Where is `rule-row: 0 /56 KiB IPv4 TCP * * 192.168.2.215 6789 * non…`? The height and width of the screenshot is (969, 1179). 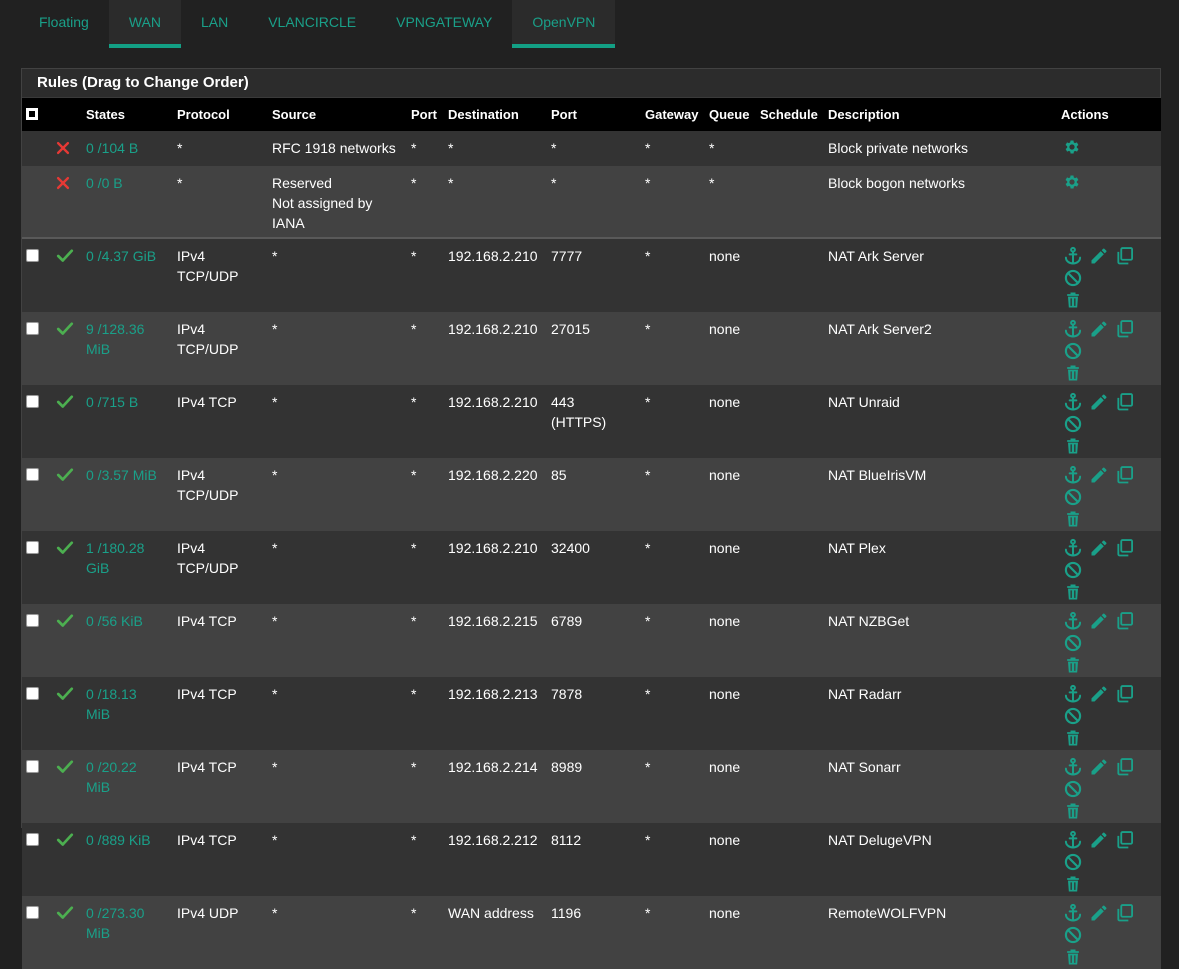 rule-row: 0 /56 KiB IPv4 TCP * * 192.168.2.215 6789 * non… is located at coordinates (591, 640).